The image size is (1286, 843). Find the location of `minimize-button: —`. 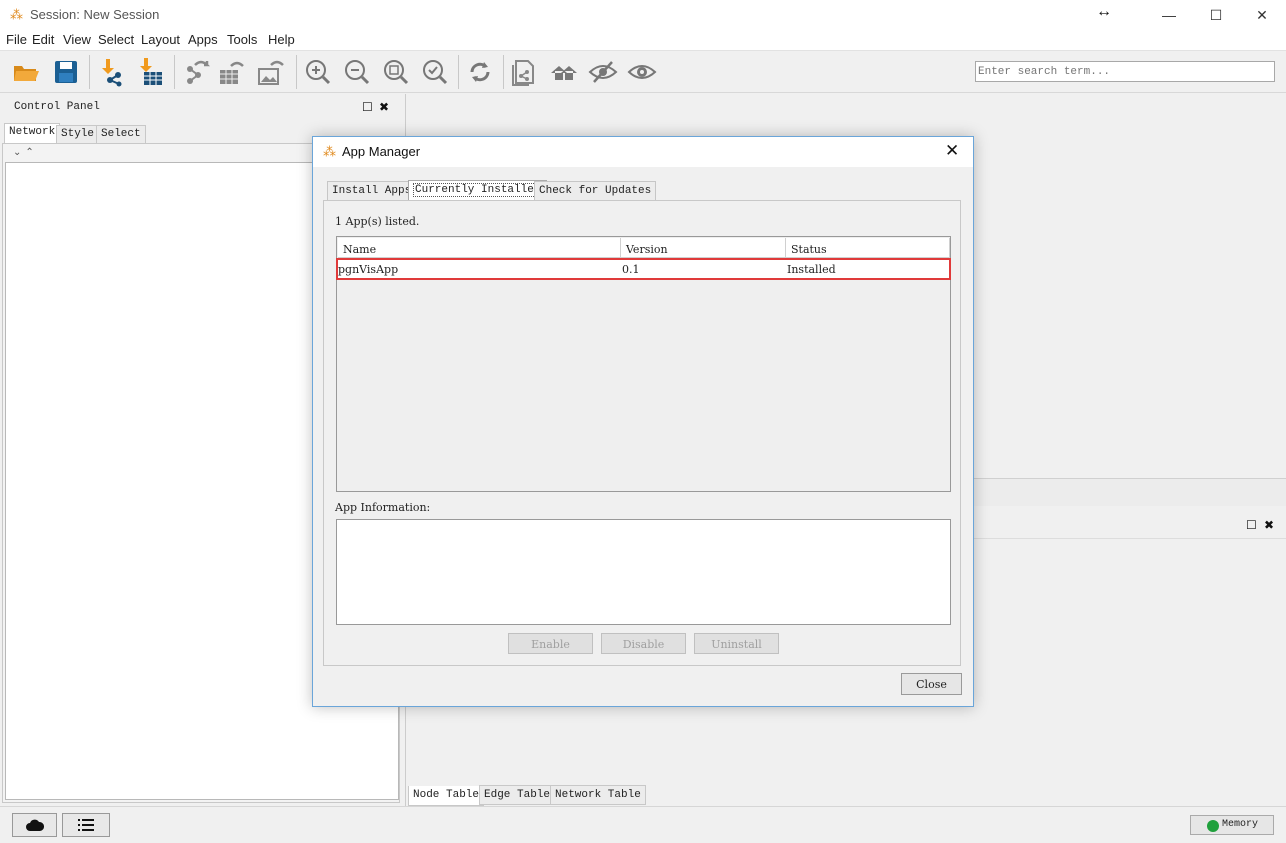

minimize-button: — is located at coordinates (1169, 15).